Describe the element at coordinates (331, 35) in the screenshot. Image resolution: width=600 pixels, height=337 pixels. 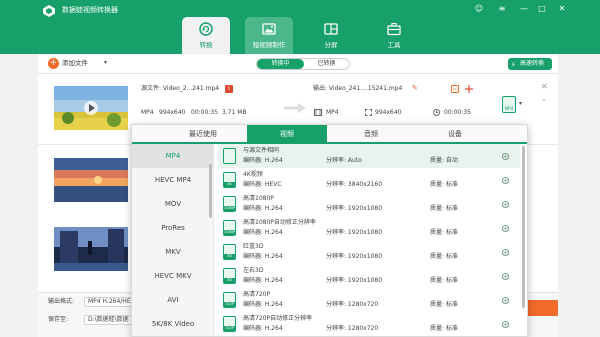
I see `tab-split-screen: 分屏` at that location.